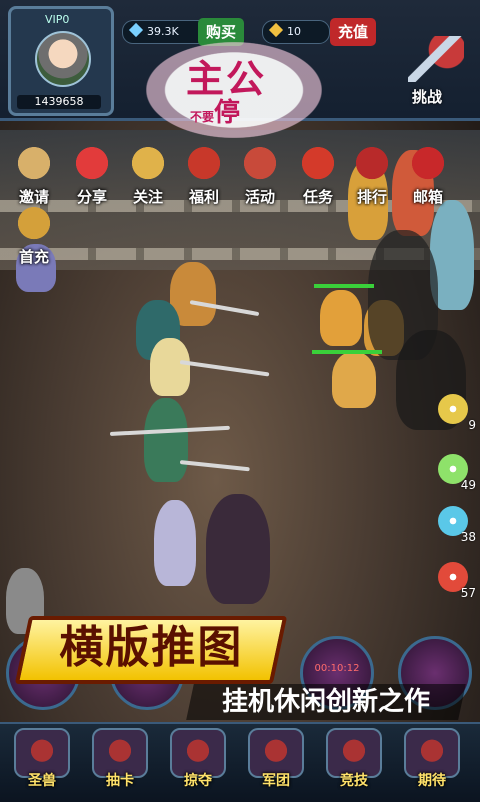 The width and height of the screenshot is (480, 802). Describe the element at coordinates (318, 165) in the screenshot. I see `flag-icon` at that location.